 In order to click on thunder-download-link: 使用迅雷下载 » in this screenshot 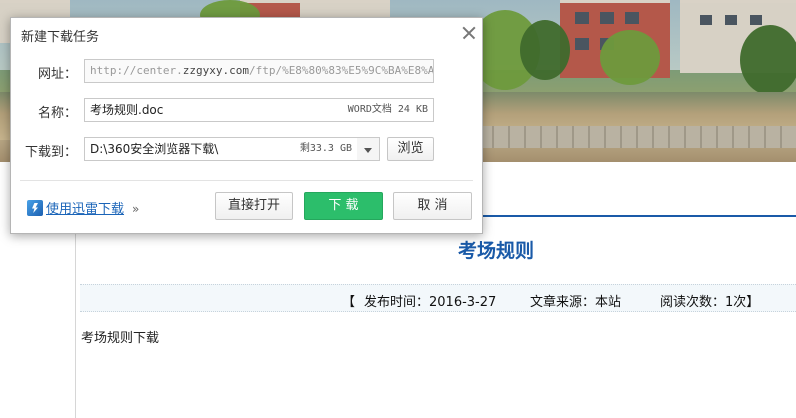, I will do `click(83, 207)`.